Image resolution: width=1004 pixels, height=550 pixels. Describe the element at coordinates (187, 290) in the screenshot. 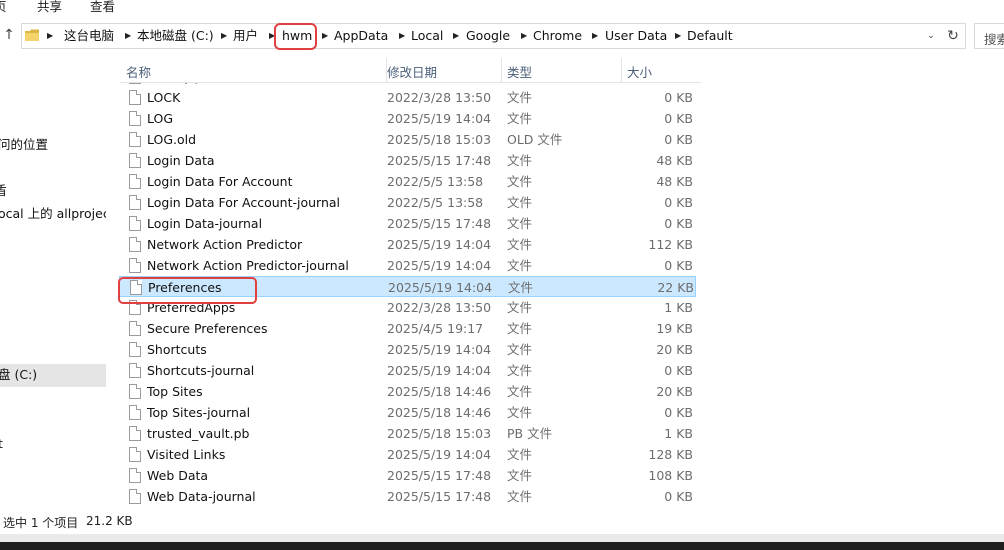

I see `preferences-highlight-box` at that location.